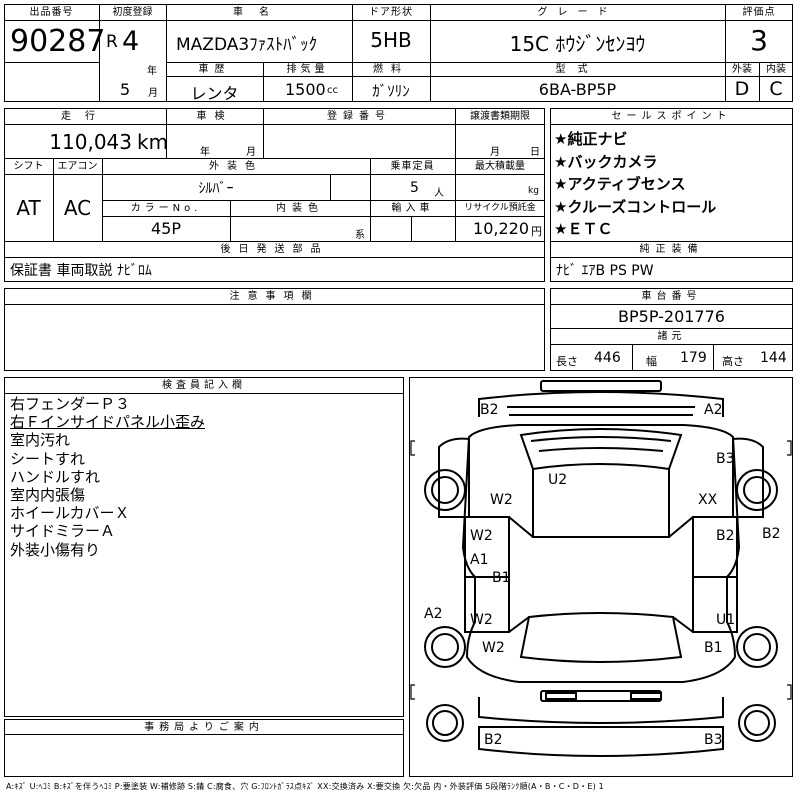 The image size is (800, 800). I want to click on later-parts-value: 保証書 車両取説 ﾅﾋﾞﾛﾑ, so click(81, 271).